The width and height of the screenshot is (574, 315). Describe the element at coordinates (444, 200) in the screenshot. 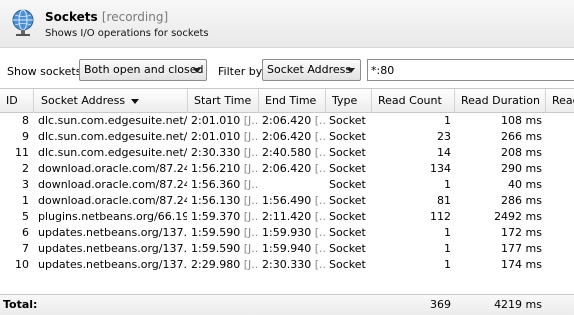

I see `row-read-count: 81` at that location.